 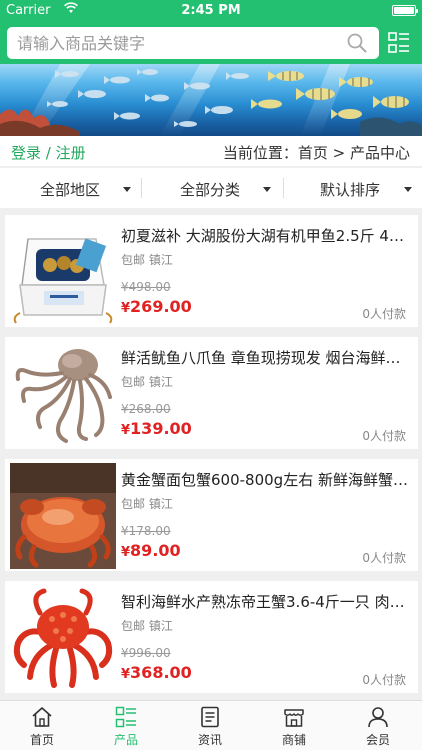 What do you see at coordinates (146, 531) in the screenshot?
I see `original-price: ¥178.00` at bounding box center [146, 531].